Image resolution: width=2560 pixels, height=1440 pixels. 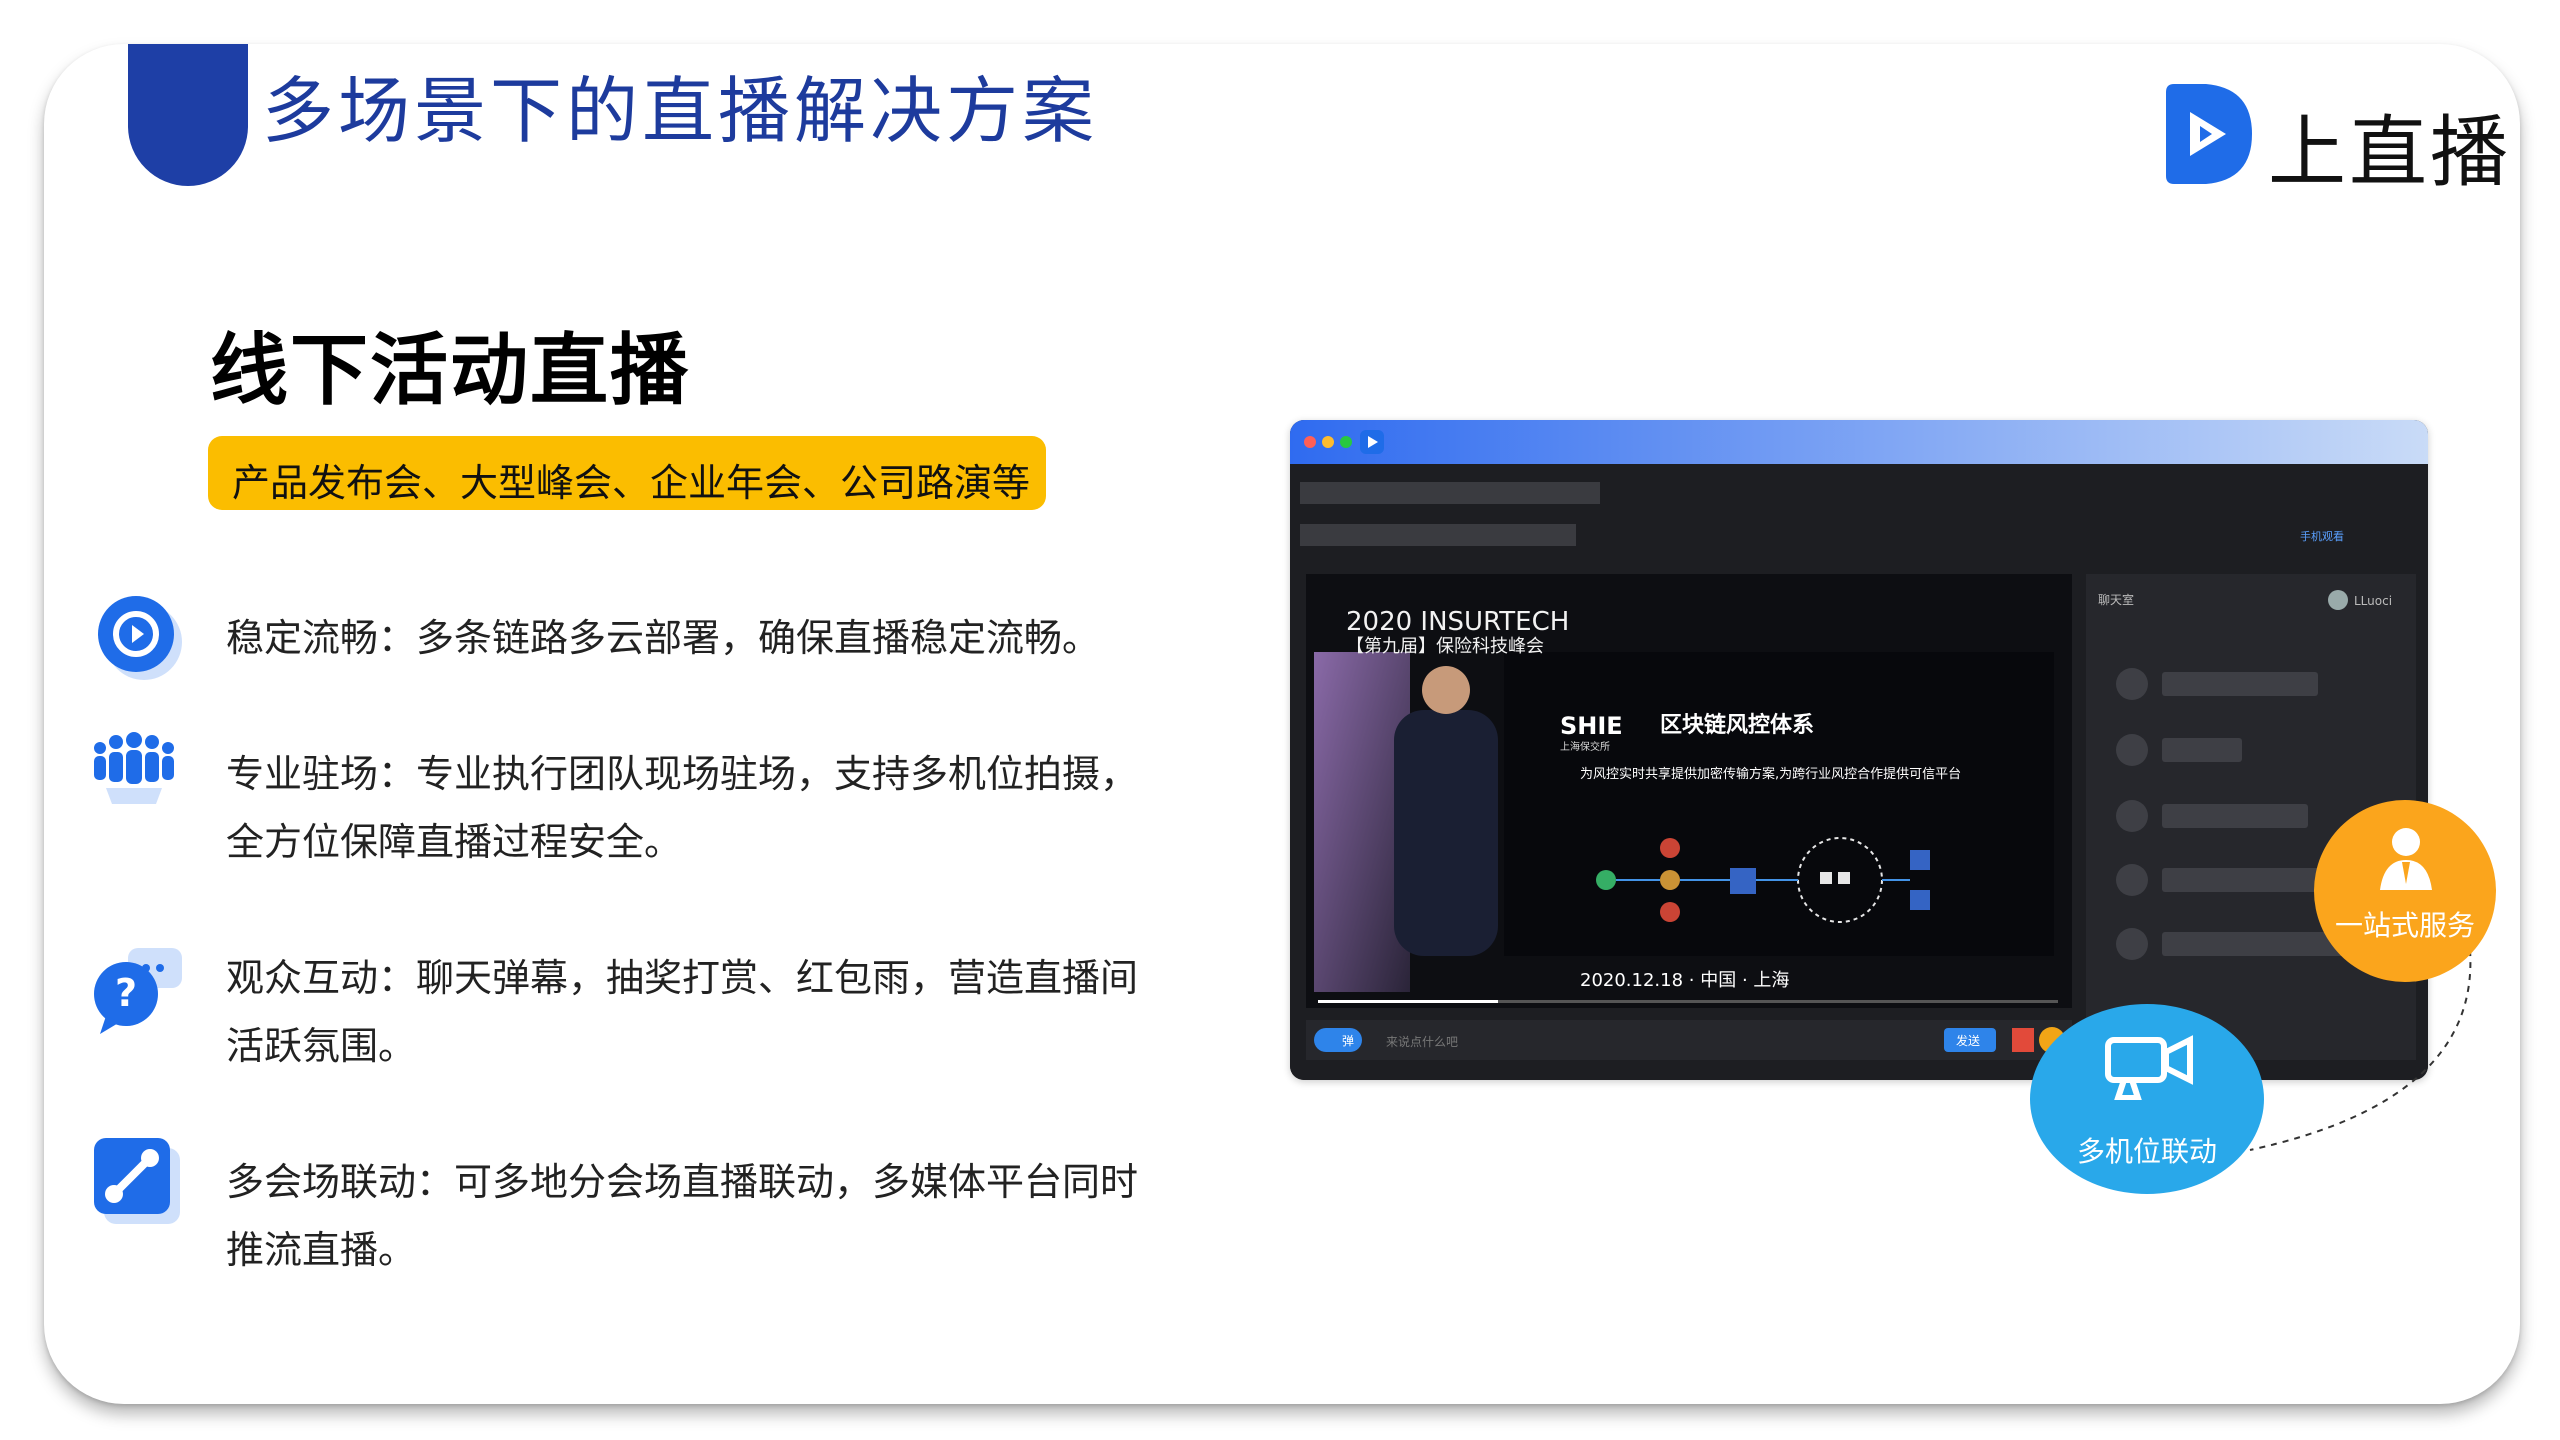 What do you see at coordinates (321, 1046) in the screenshot?
I see `feature-interaction-line2: 活跃氛围。` at bounding box center [321, 1046].